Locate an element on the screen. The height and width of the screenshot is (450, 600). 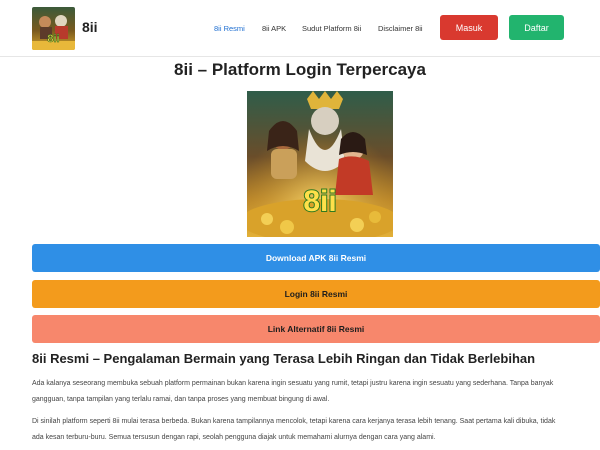
nav-item-8ii-resmi: 8ii Resmi is located at coordinates (229, 28).